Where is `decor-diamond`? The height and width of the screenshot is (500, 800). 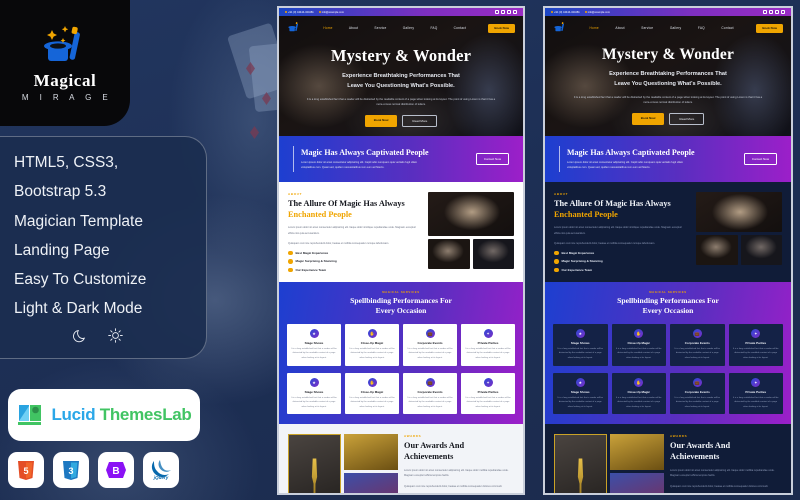
decor-diamond is located at coordinates (254, 132).